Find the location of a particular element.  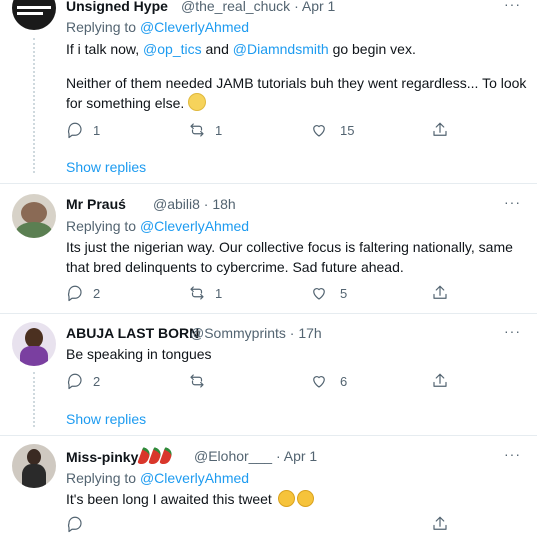

avatar-logo-text is located at coordinates (34, 7).